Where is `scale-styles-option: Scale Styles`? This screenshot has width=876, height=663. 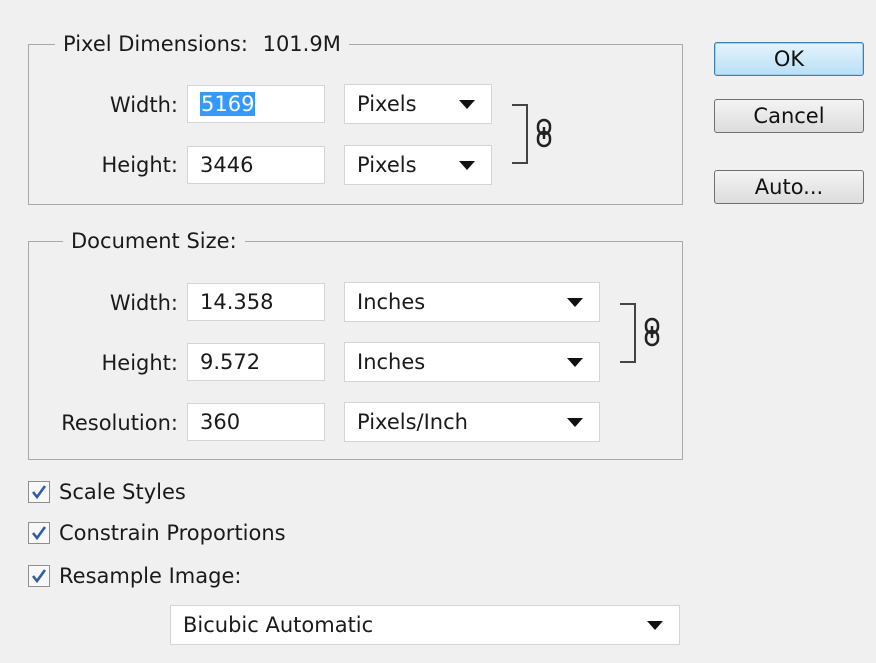 scale-styles-option: Scale Styles is located at coordinates (107, 492).